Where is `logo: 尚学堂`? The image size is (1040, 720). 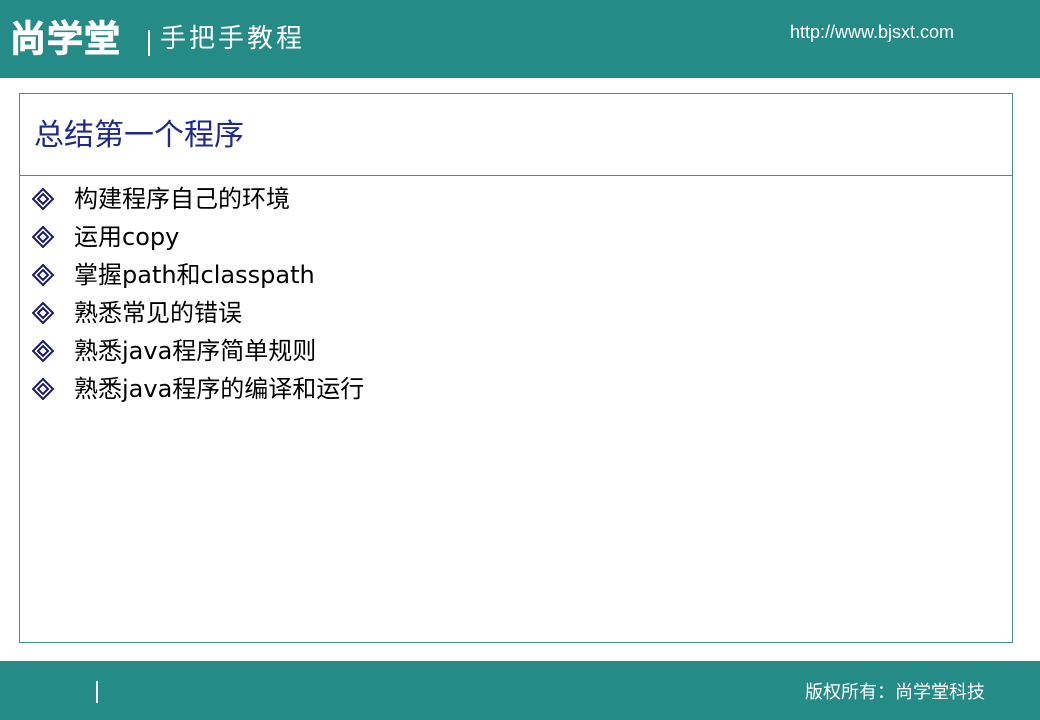 logo: 尚学堂 is located at coordinates (65, 40).